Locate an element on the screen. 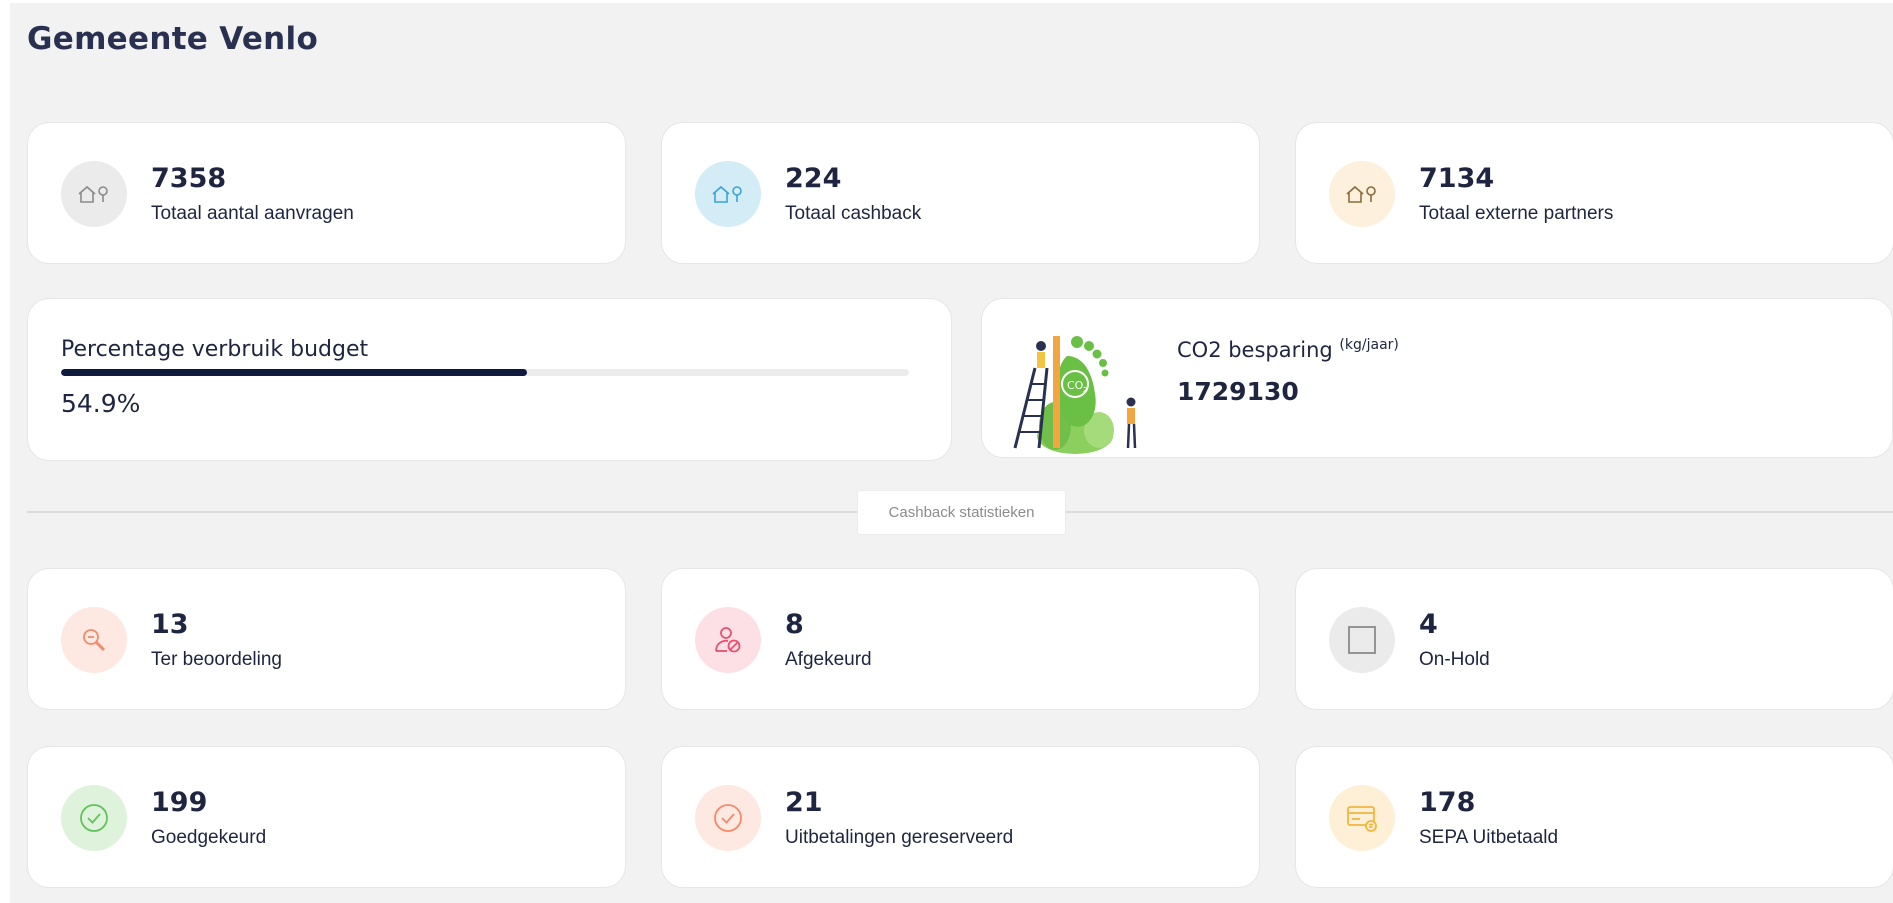 The image size is (1893, 903). budget-progress-fill is located at coordinates (294, 372).